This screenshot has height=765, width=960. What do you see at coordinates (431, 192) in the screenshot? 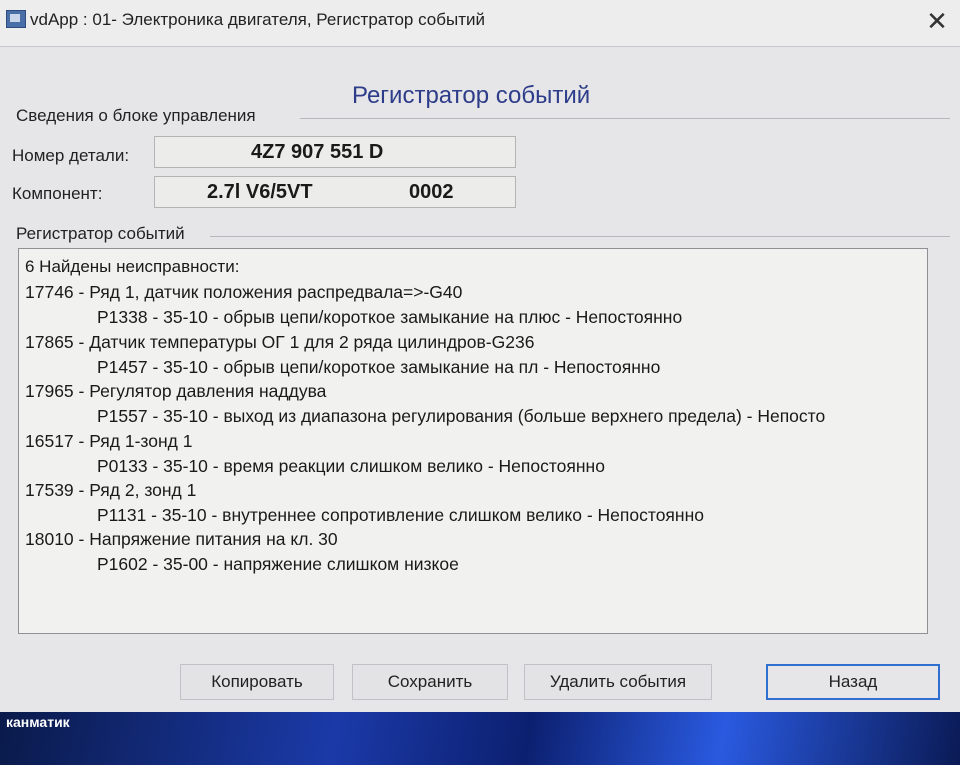
I see `component-code-value: 0002` at bounding box center [431, 192].